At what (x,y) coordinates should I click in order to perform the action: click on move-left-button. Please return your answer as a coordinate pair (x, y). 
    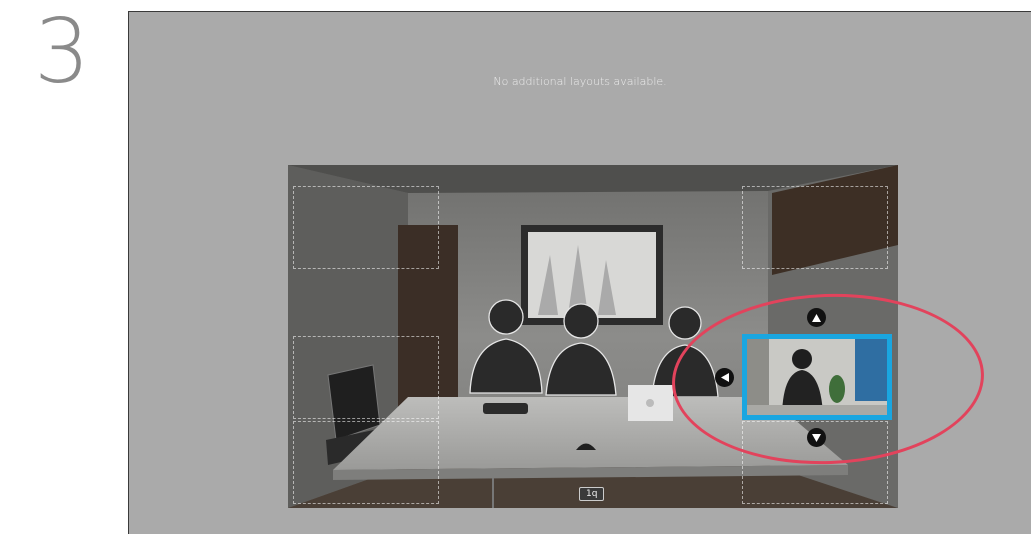
    Looking at the image, I should click on (724, 377).